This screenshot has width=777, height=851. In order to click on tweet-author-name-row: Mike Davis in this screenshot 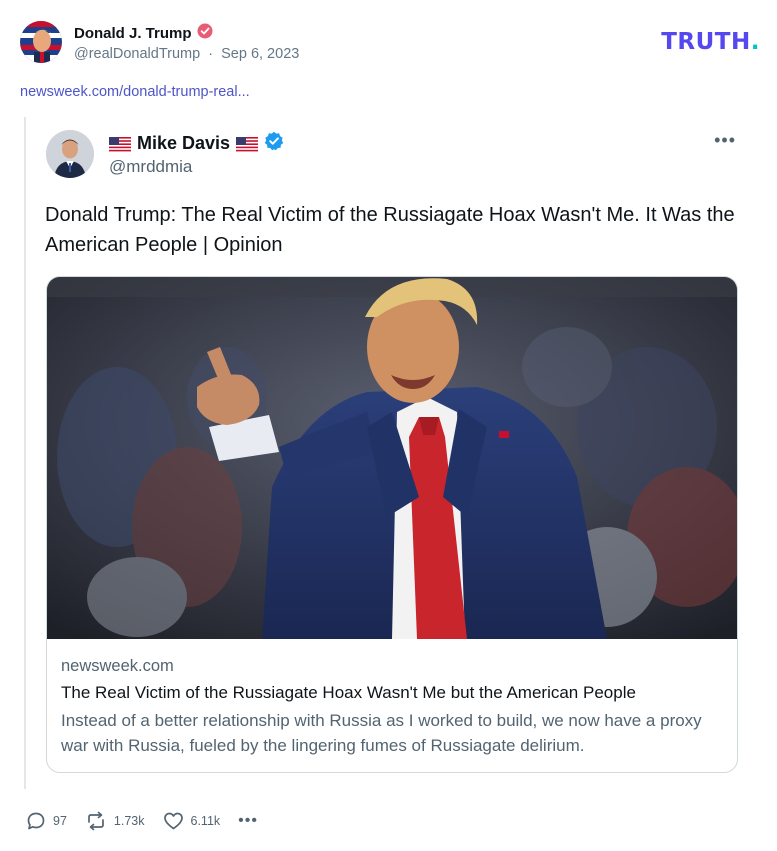, I will do `click(196, 143)`.